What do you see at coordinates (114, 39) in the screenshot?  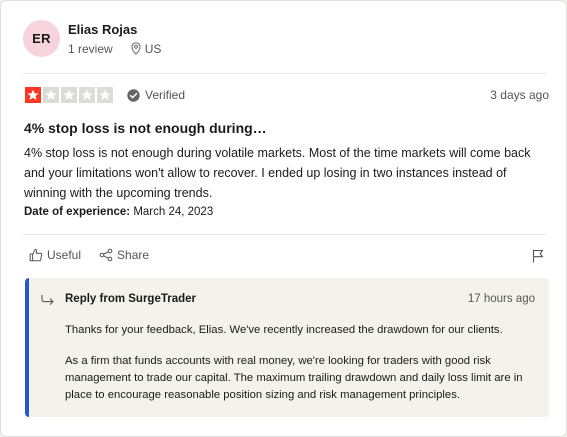 I see `reviewer-info: Elias Rojas 1 review US` at bounding box center [114, 39].